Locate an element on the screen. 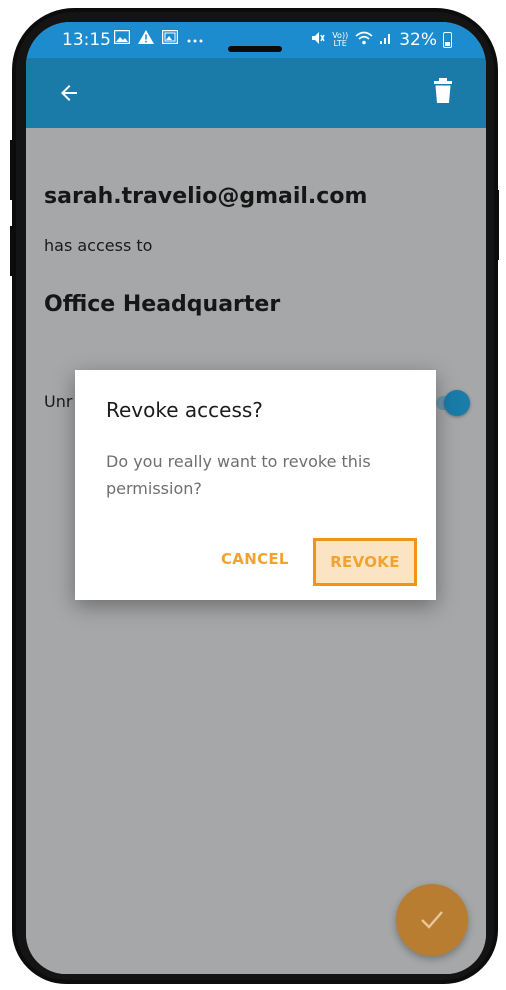 Image resolution: width=506 pixels, height=990 pixels. confirm-fab-button is located at coordinates (432, 920).